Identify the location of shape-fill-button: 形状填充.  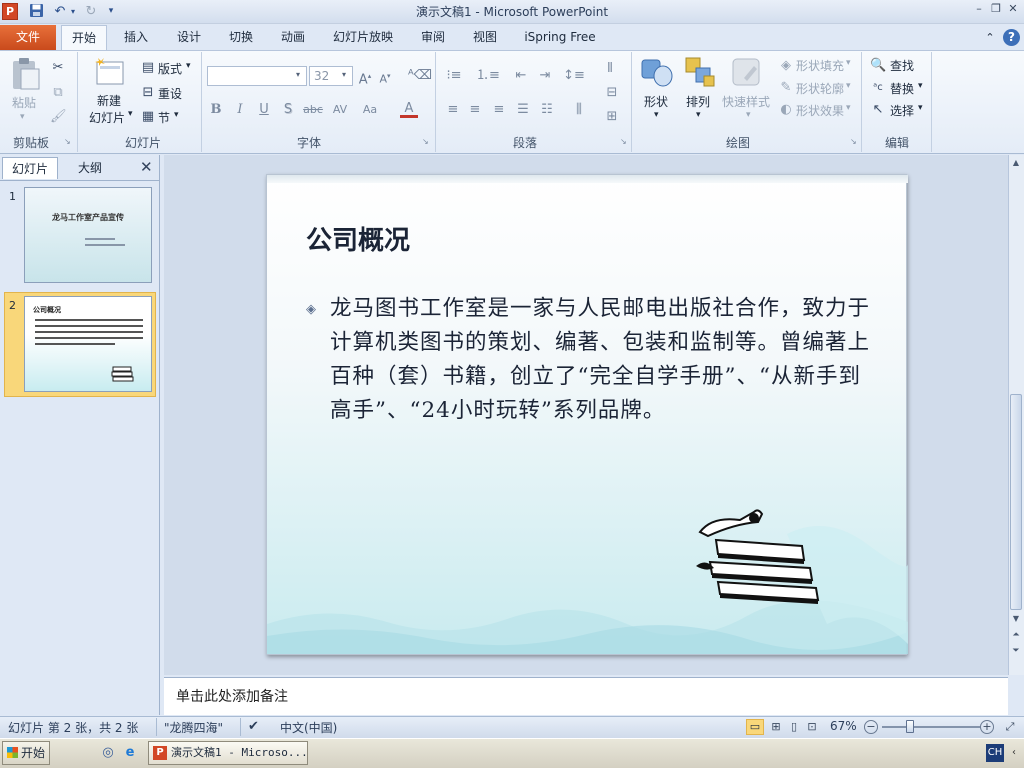
(820, 65).